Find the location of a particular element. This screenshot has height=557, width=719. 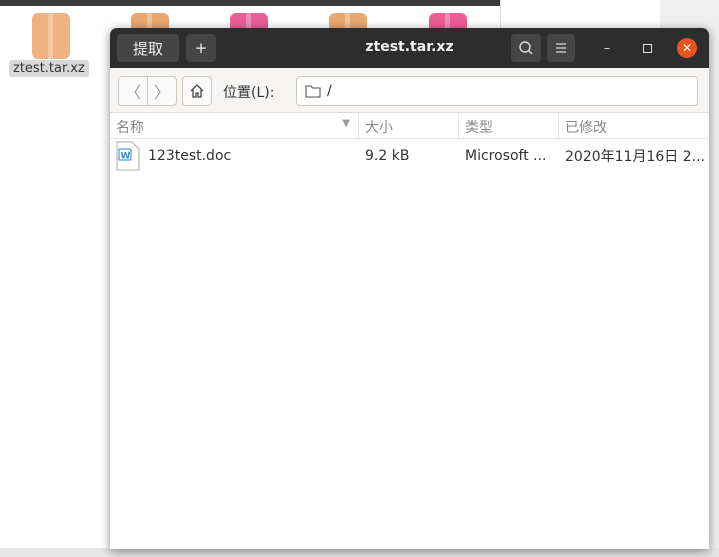

column-size: 大小 is located at coordinates (409, 125).